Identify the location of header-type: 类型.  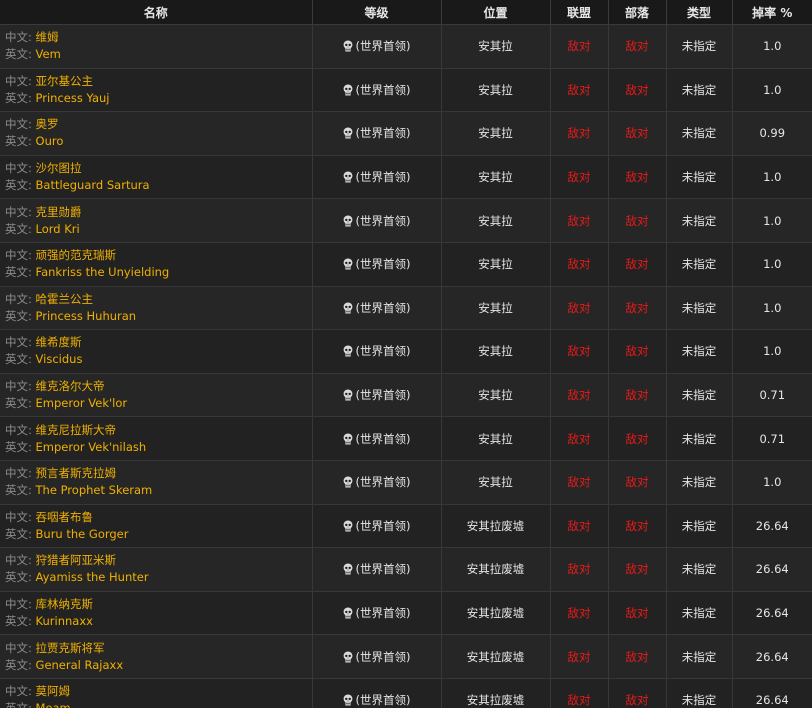
(699, 12).